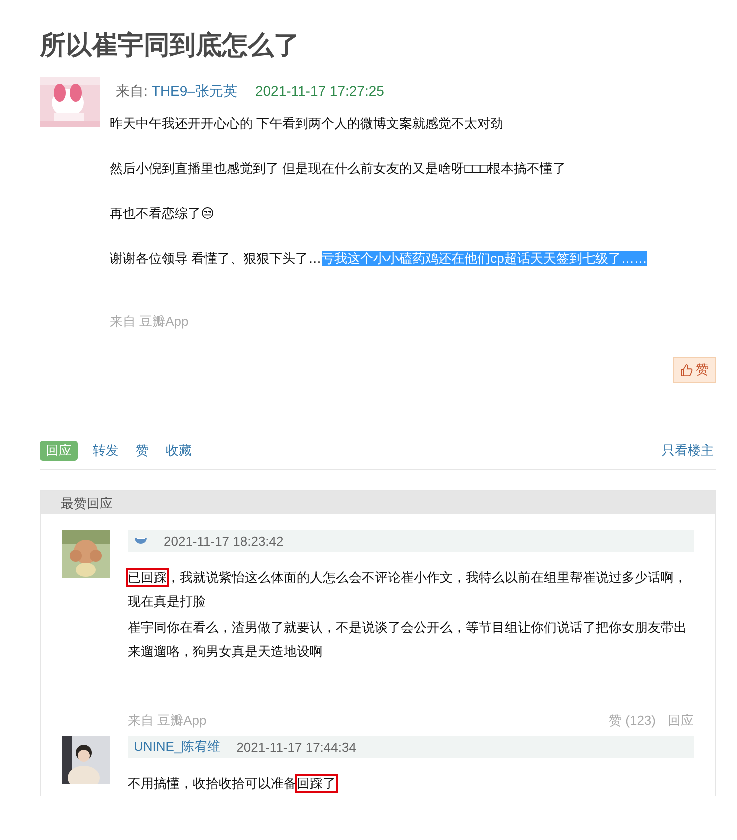  What do you see at coordinates (195, 94) in the screenshot?
I see `author-link: THE9–张元英` at bounding box center [195, 94].